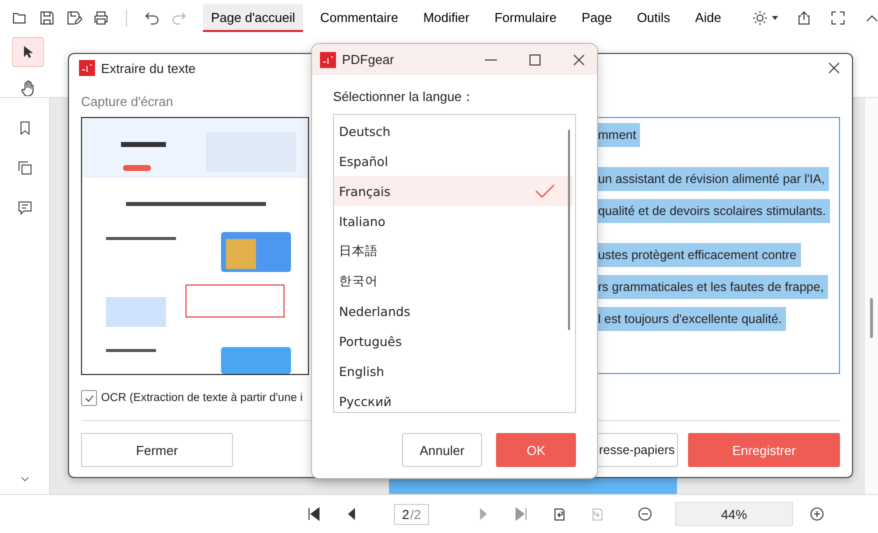  Describe the element at coordinates (535, 60) in the screenshot. I see `maximize-icon` at that location.